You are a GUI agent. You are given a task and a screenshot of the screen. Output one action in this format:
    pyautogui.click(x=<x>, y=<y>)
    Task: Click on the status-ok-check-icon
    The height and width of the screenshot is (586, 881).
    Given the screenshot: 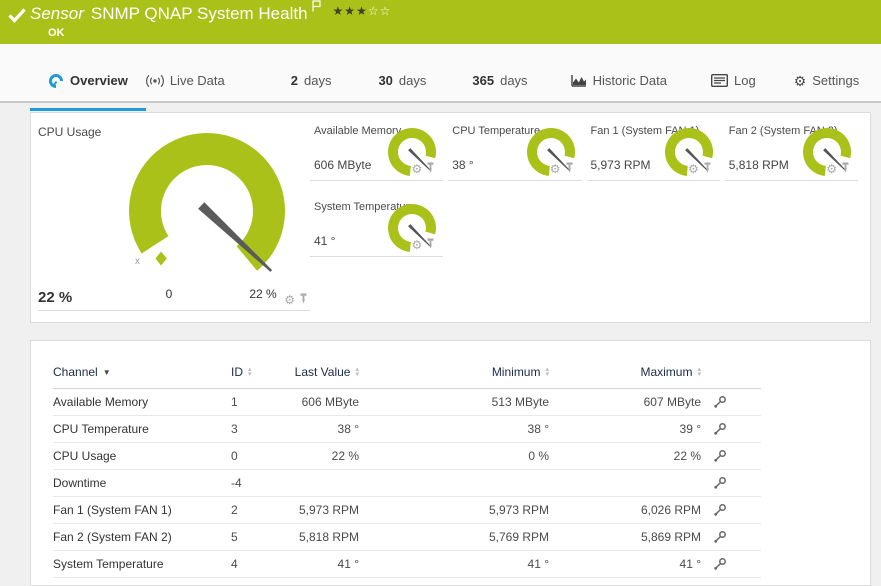 What is the action you would take?
    pyautogui.click(x=17, y=17)
    